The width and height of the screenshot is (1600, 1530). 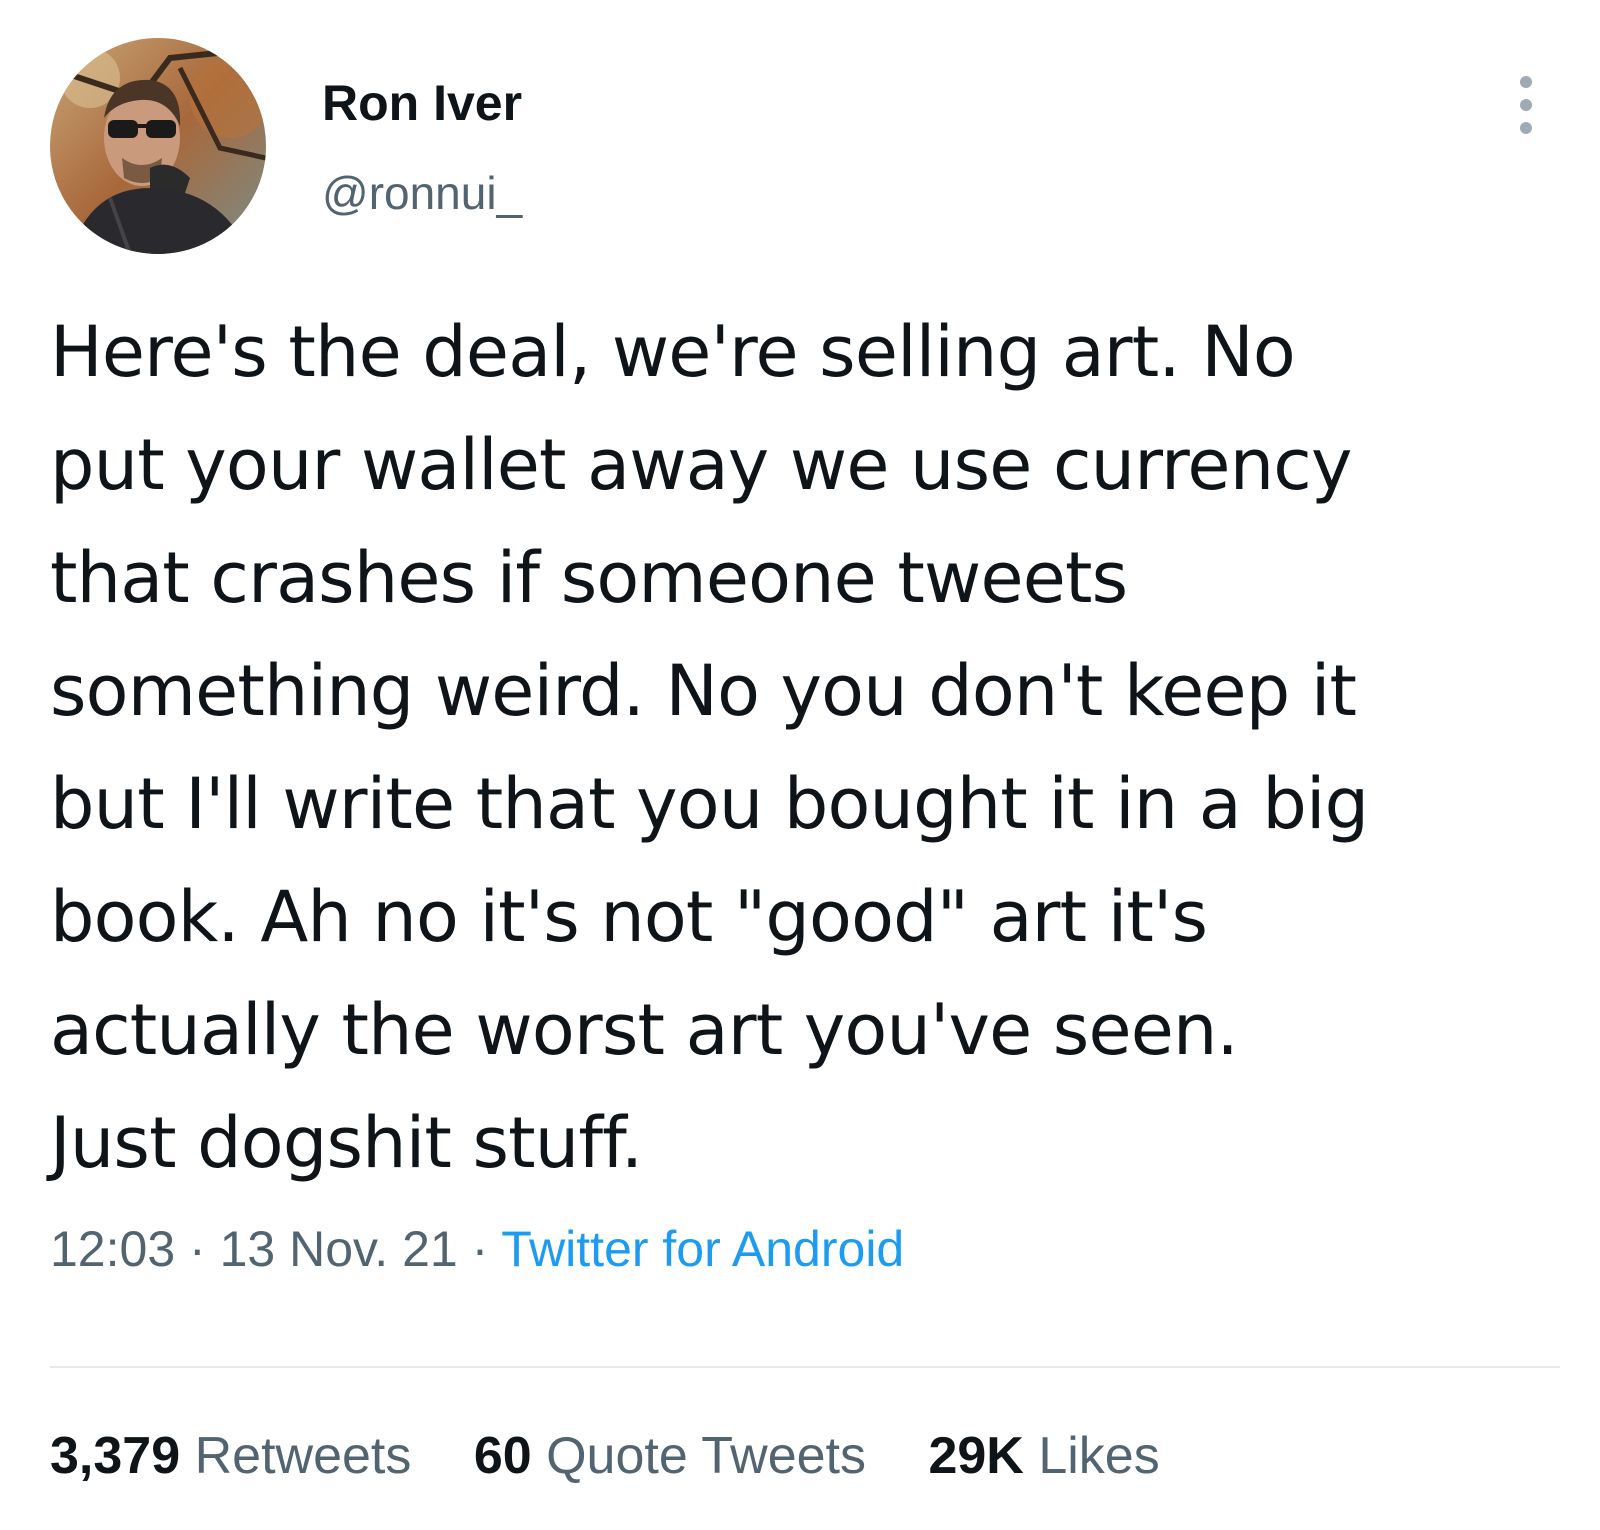 What do you see at coordinates (502, 1456) in the screenshot?
I see `quote-tweets-count: 60` at bounding box center [502, 1456].